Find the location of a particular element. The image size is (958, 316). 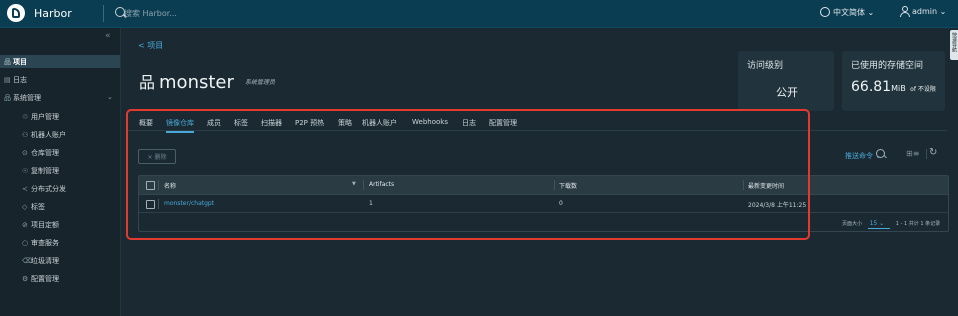

sidebar-item-label: 审查服务 is located at coordinates (45, 243).